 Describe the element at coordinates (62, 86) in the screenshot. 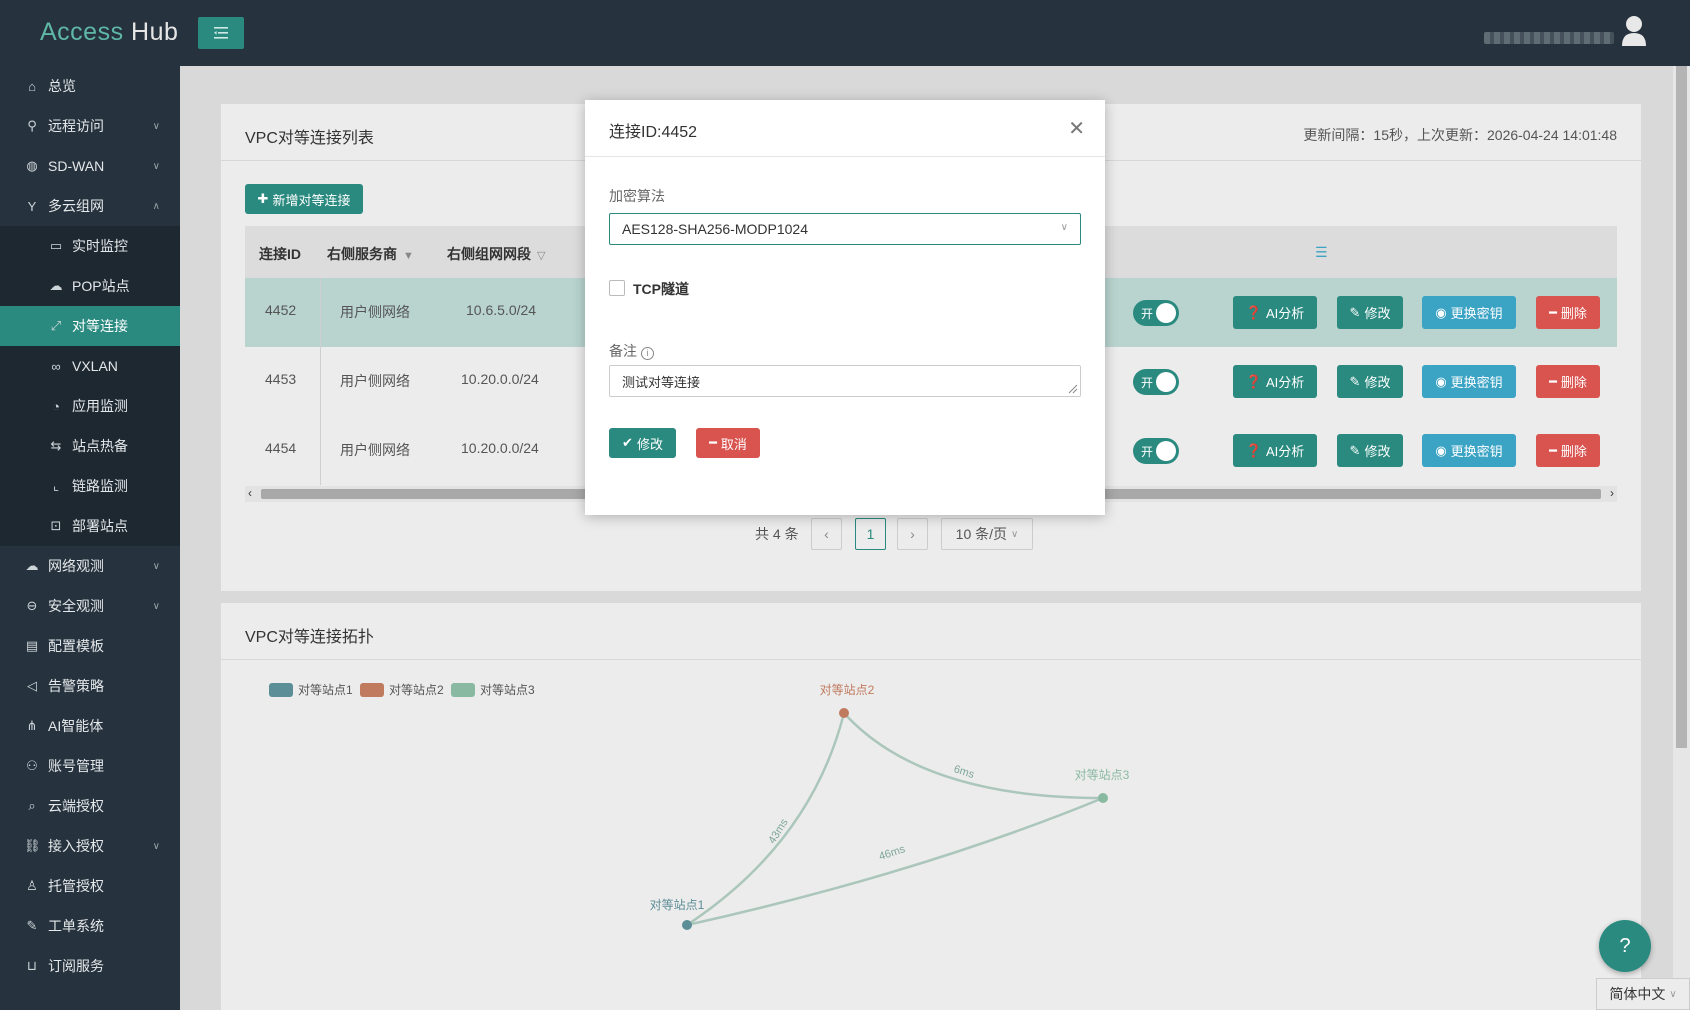

I see `sidebar-item-label: 总览` at that location.